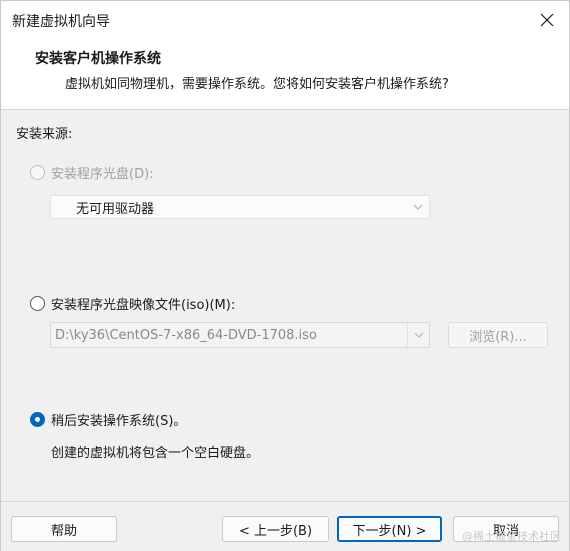 The image size is (570, 551). Describe the element at coordinates (511, 536) in the screenshot. I see `watermark: @稀土掘金技术社区` at that location.